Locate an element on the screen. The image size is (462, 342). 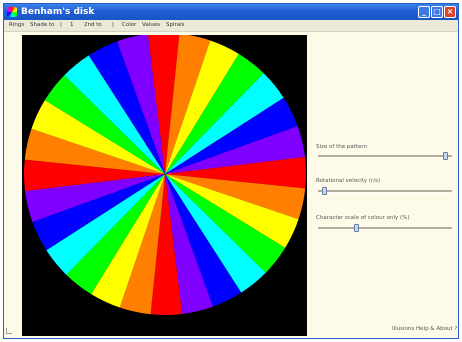
resize-corner is located at coordinates (9, 331).